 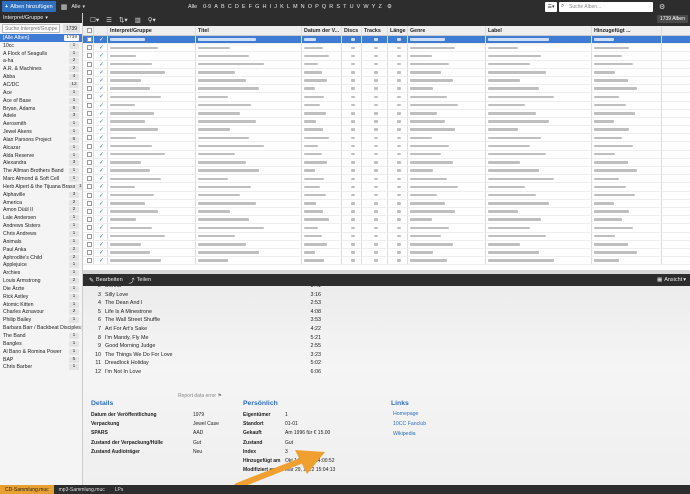 I want to click on view-button: ▦ Ansicht ▾, so click(x=671, y=280).